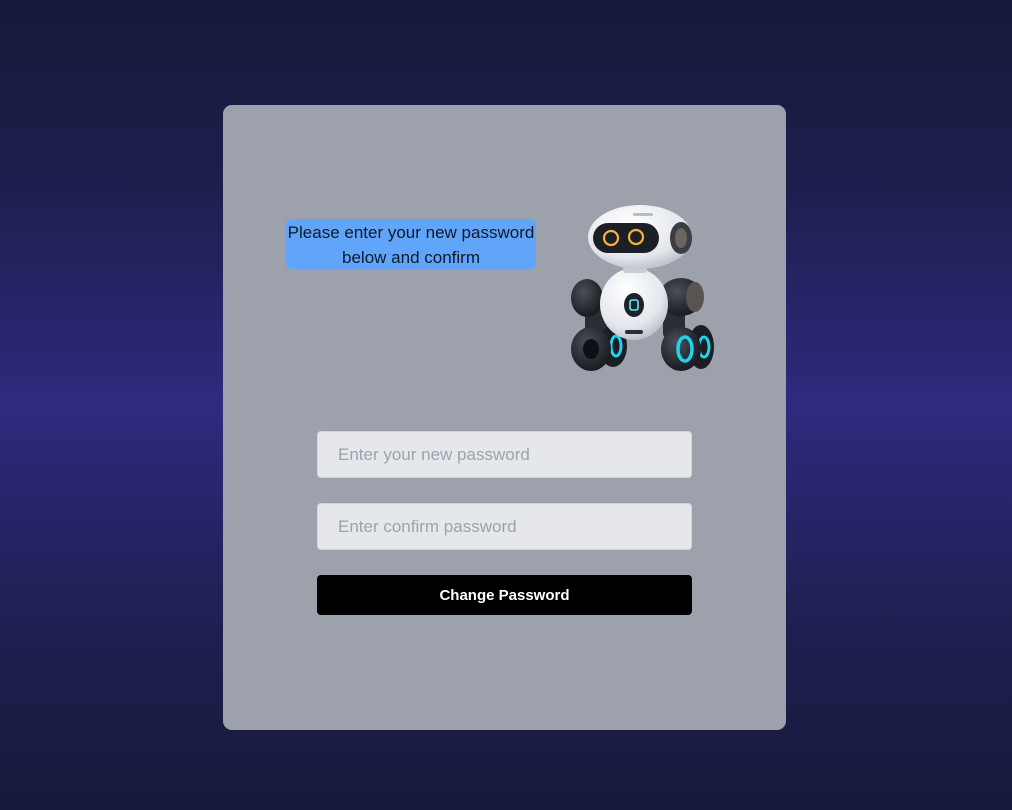  I want to click on new-password-input, so click(504, 454).